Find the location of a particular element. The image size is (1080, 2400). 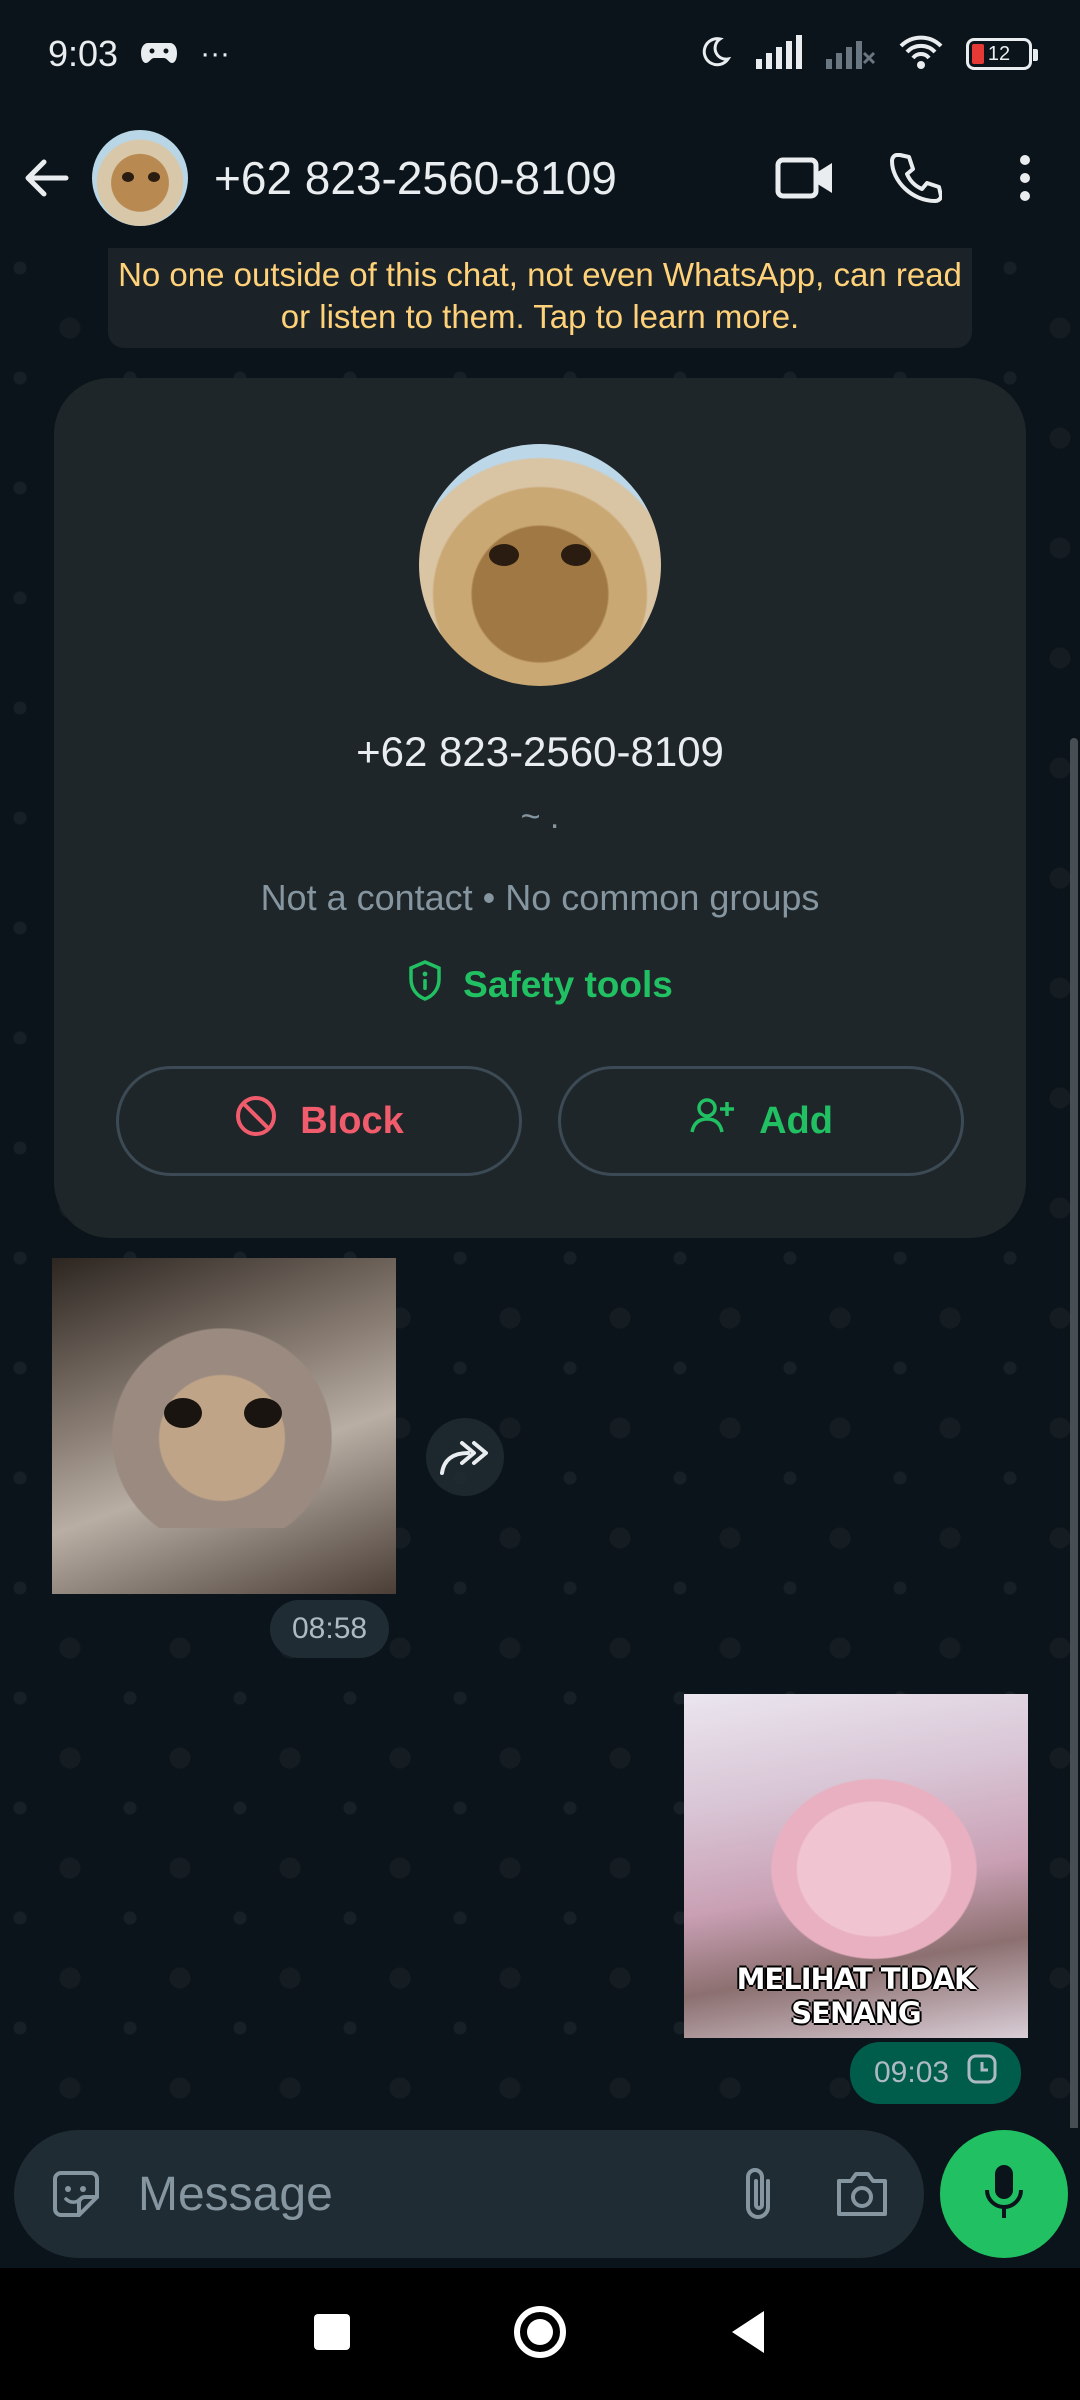

back-nav-icon is located at coordinates (748, 2334).